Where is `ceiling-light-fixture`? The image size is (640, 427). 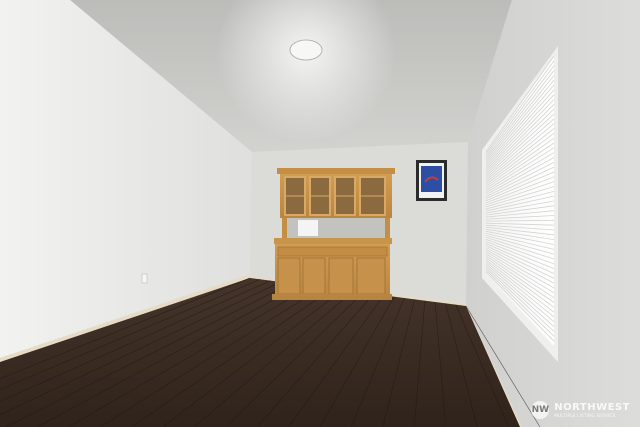 ceiling-light-fixture is located at coordinates (306, 50).